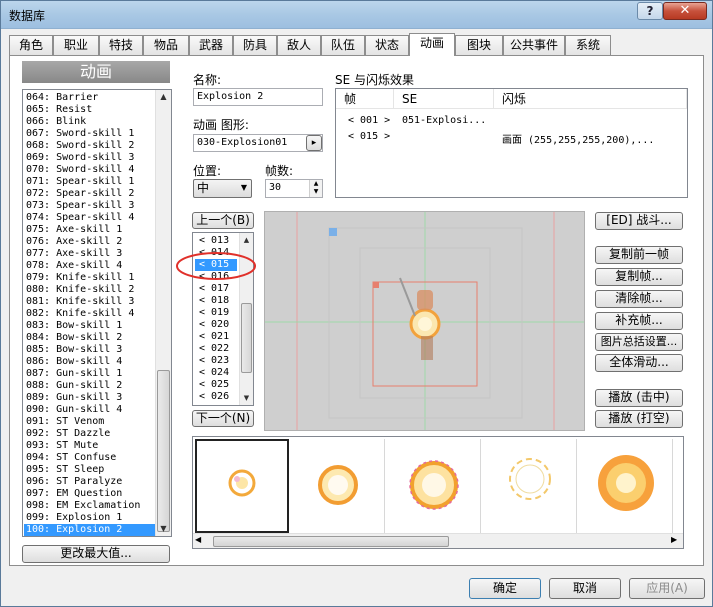 Image resolution: width=713 pixels, height=607 pixels. What do you see at coordinates (80, 218) in the screenshot?
I see `list-item: 074: Spear-skill 4` at bounding box center [80, 218].